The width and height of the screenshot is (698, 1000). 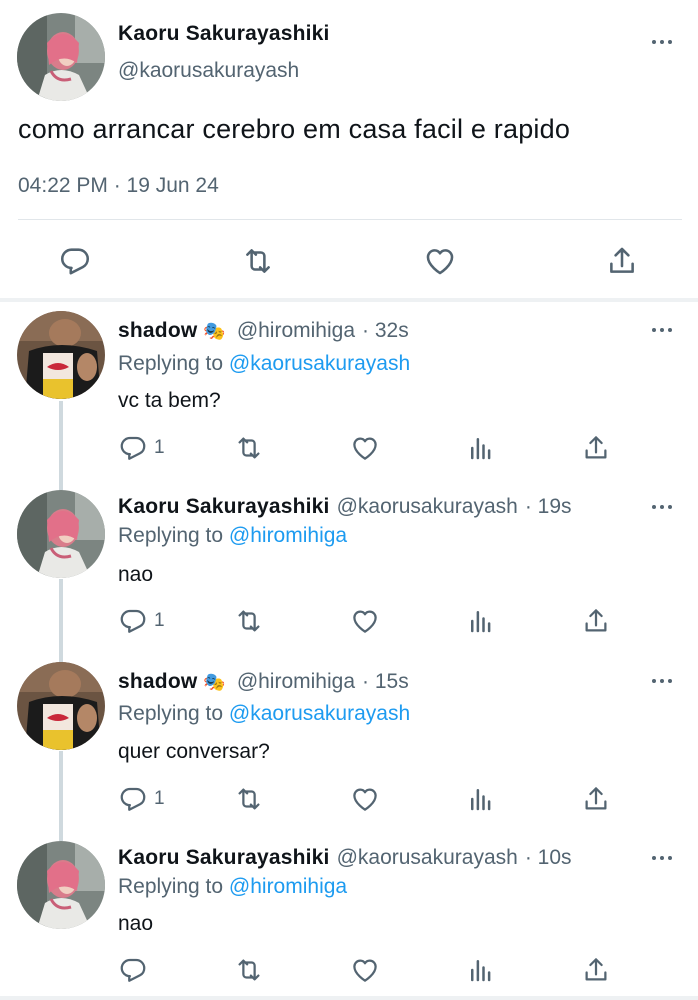 I want to click on reply-time: · 19s, so click(x=548, y=506).